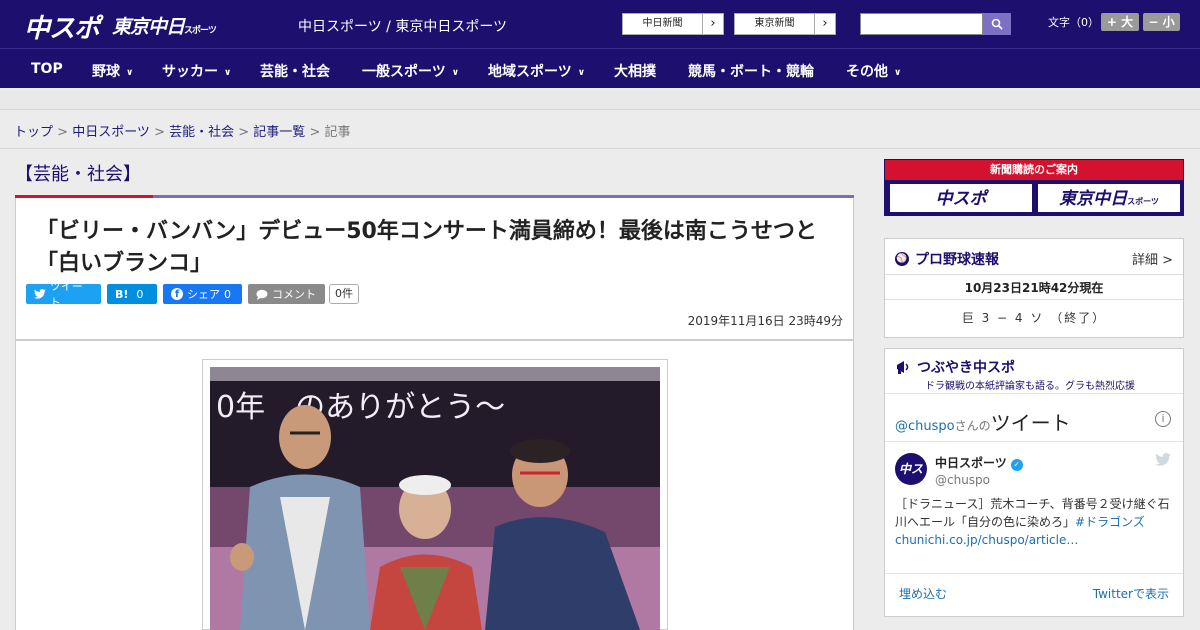 The height and width of the screenshot is (630, 1200). Describe the element at coordinates (1120, 22) in the screenshot. I see `font-bigger-button: + 大` at that location.